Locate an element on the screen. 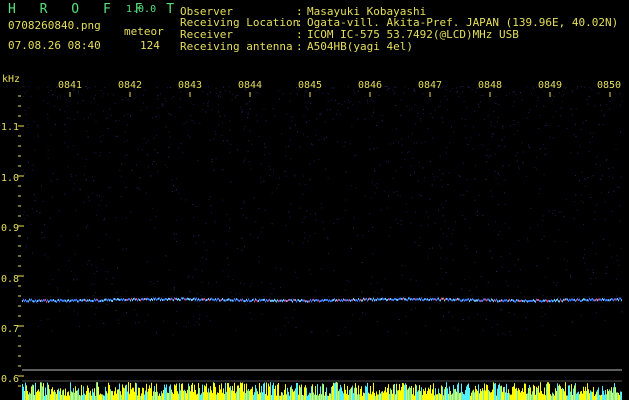 The width and height of the screenshot is (629, 400). x-tick-0850: 0850 is located at coordinates (609, 85).